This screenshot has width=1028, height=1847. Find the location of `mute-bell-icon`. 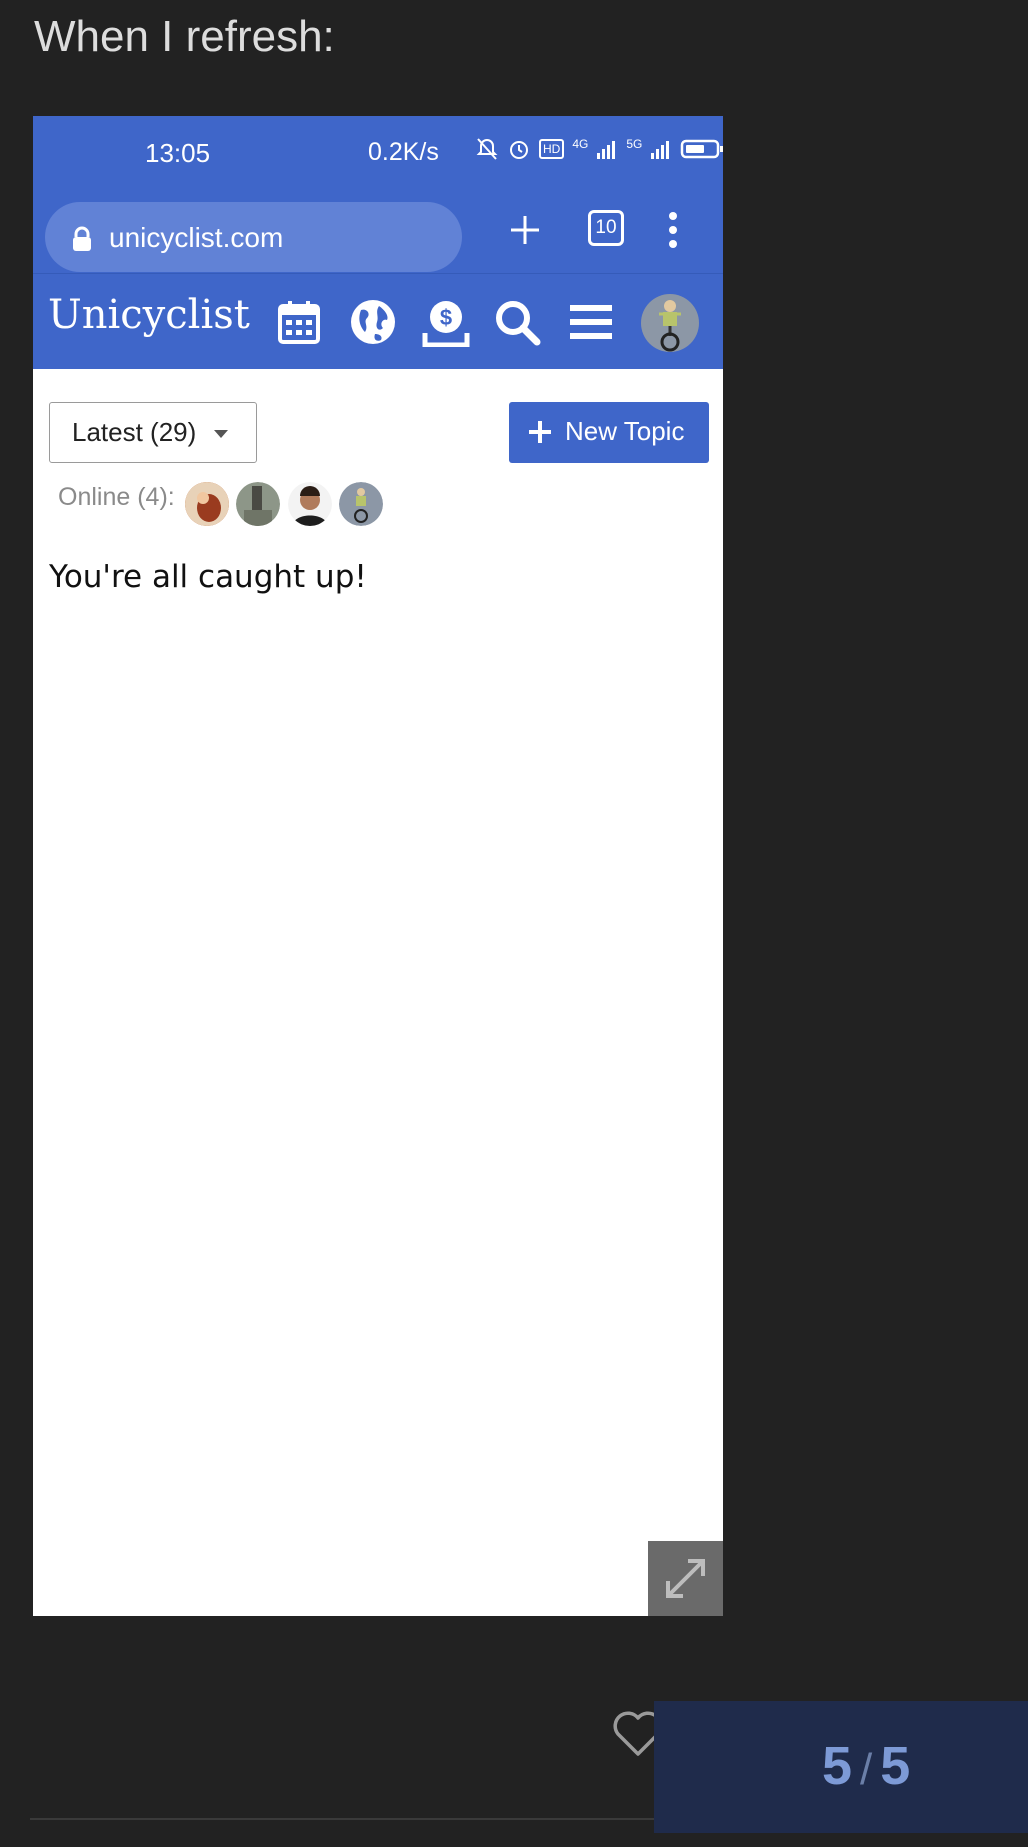

mute-bell-icon is located at coordinates (487, 149).